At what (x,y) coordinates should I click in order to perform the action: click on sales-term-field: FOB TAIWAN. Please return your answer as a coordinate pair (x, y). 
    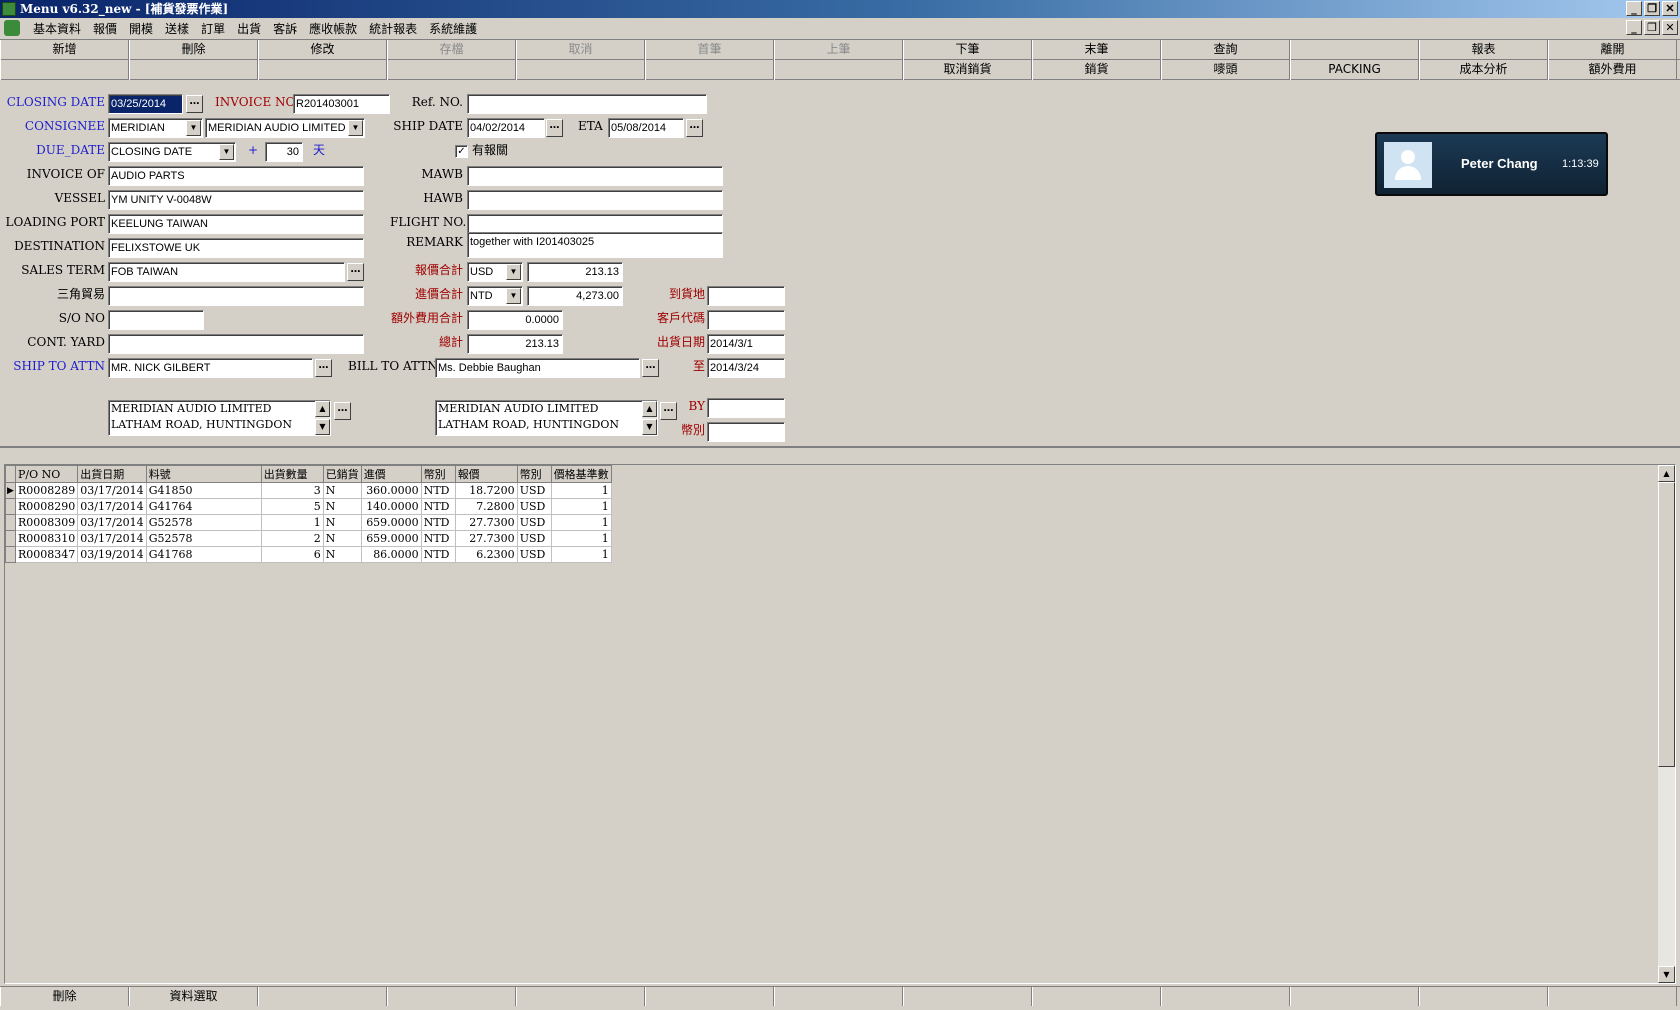
    Looking at the image, I should click on (226, 272).